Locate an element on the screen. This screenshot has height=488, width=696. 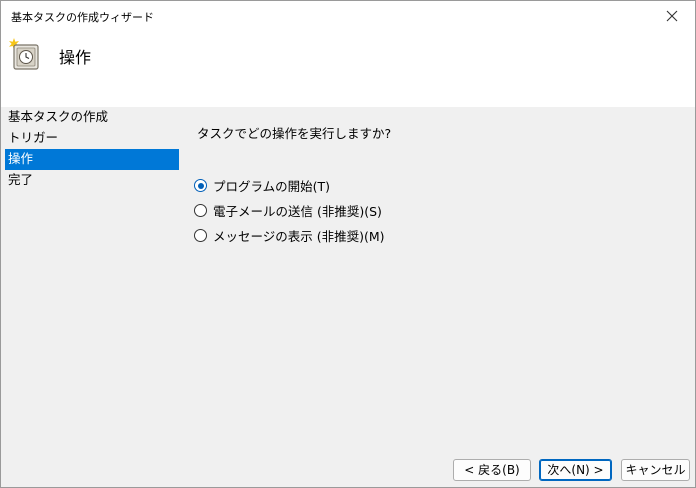
option-label: プログラムの開始(T) is located at coordinates (272, 186).